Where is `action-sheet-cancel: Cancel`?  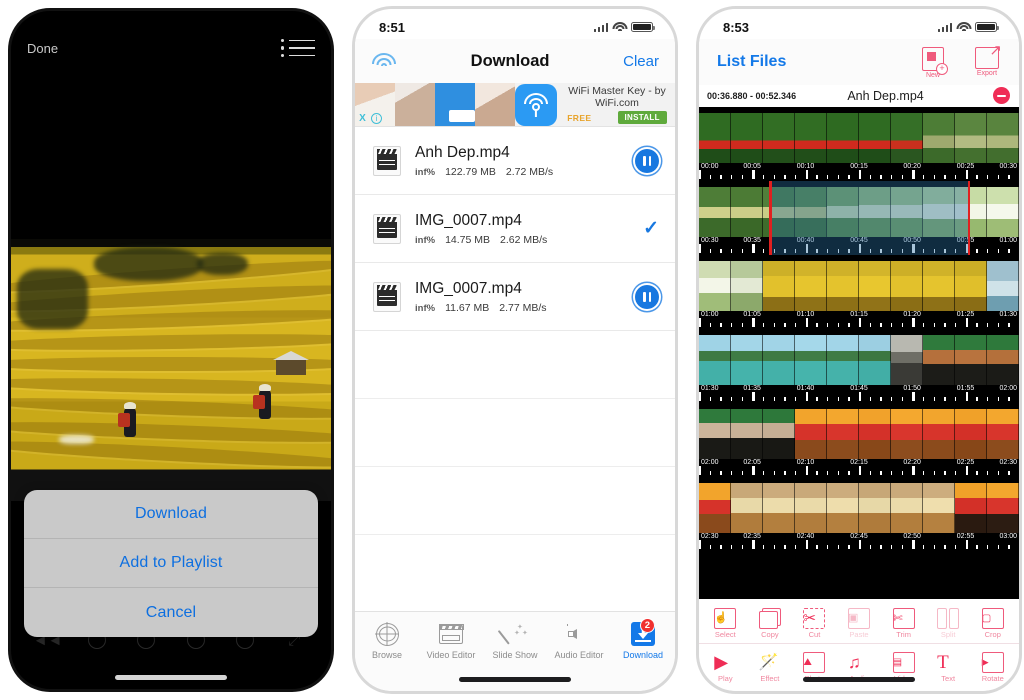
action-sheet-cancel: Cancel is located at coordinates (171, 612).